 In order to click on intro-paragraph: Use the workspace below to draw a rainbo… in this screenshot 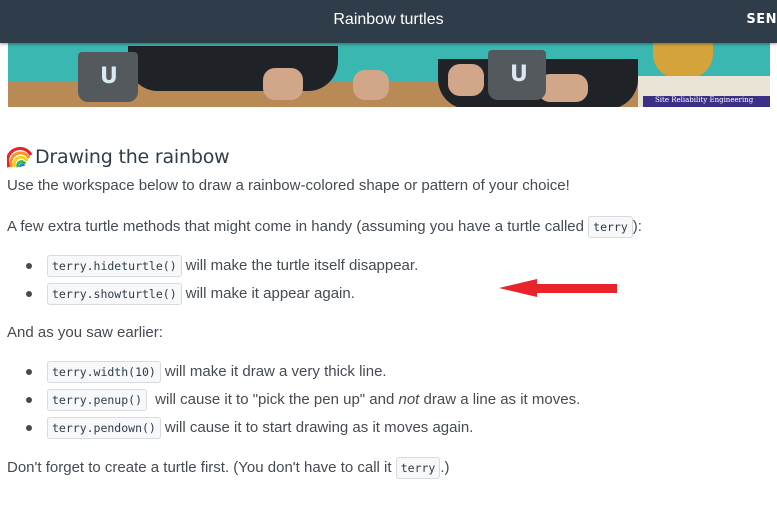, I will do `click(288, 185)`.